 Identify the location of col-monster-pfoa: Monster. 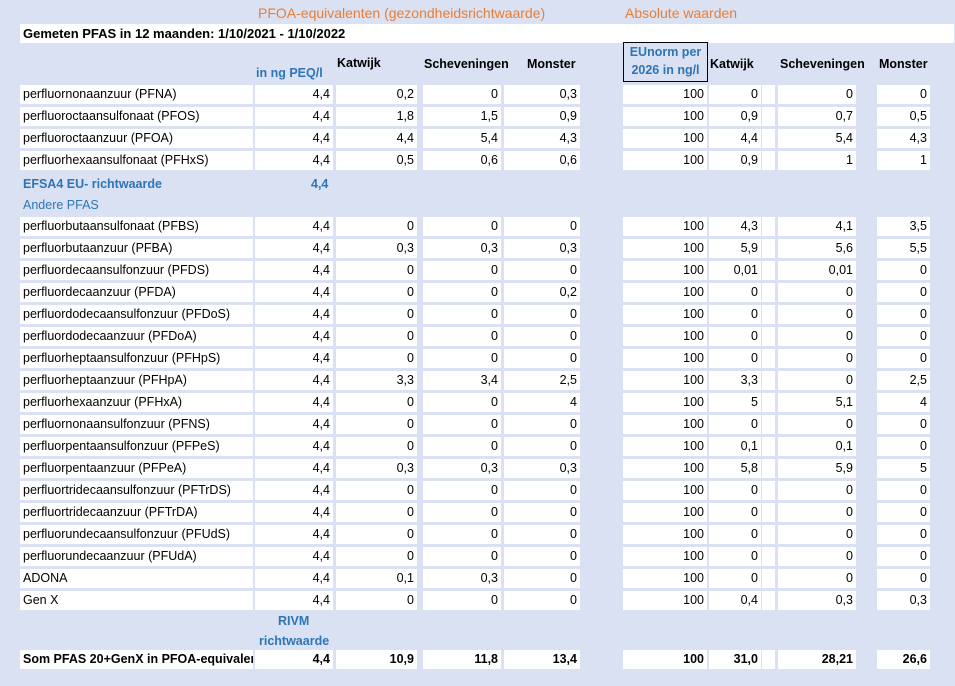
(551, 64).